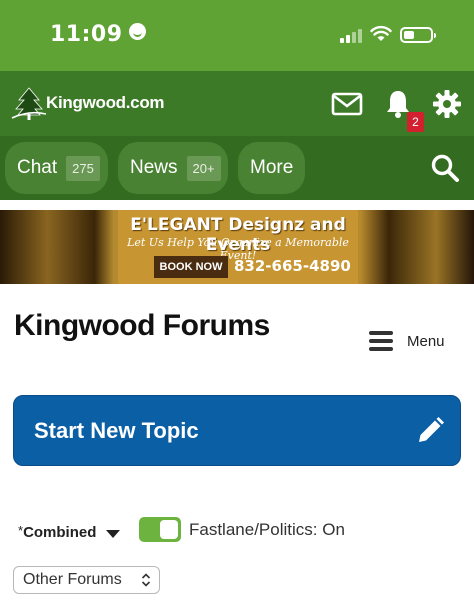 The height and width of the screenshot is (603, 474). I want to click on gear-icon, so click(447, 104).